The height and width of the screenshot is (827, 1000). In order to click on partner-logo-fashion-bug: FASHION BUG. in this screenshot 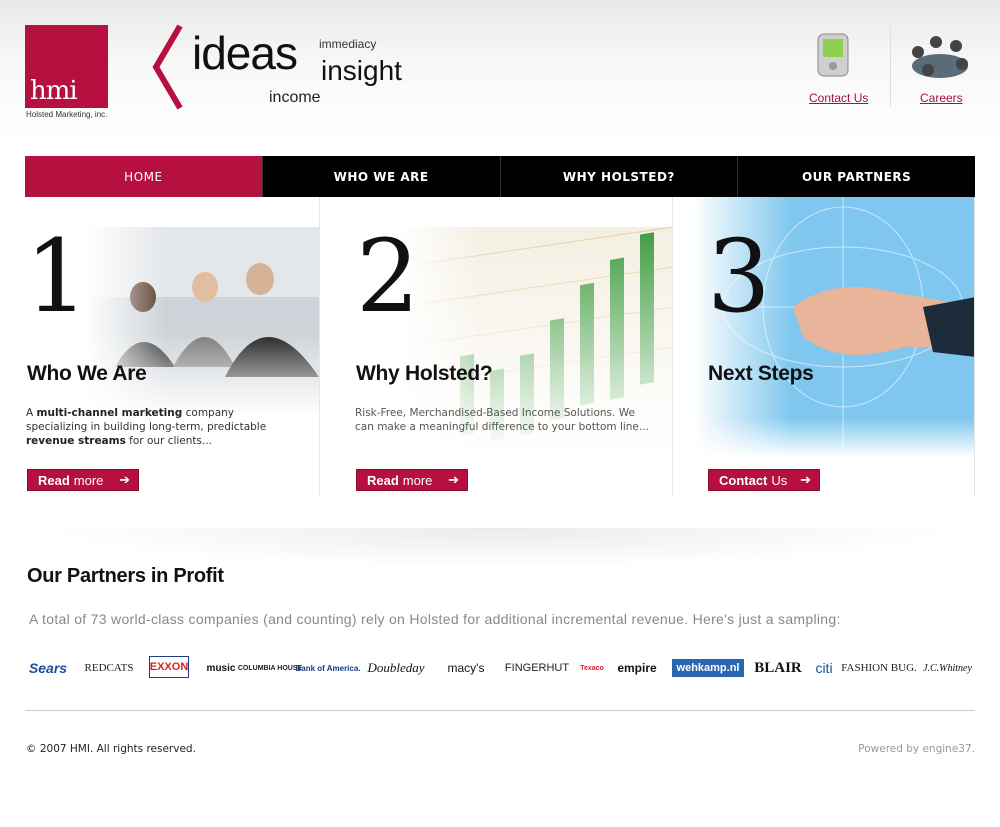, I will do `click(879, 668)`.